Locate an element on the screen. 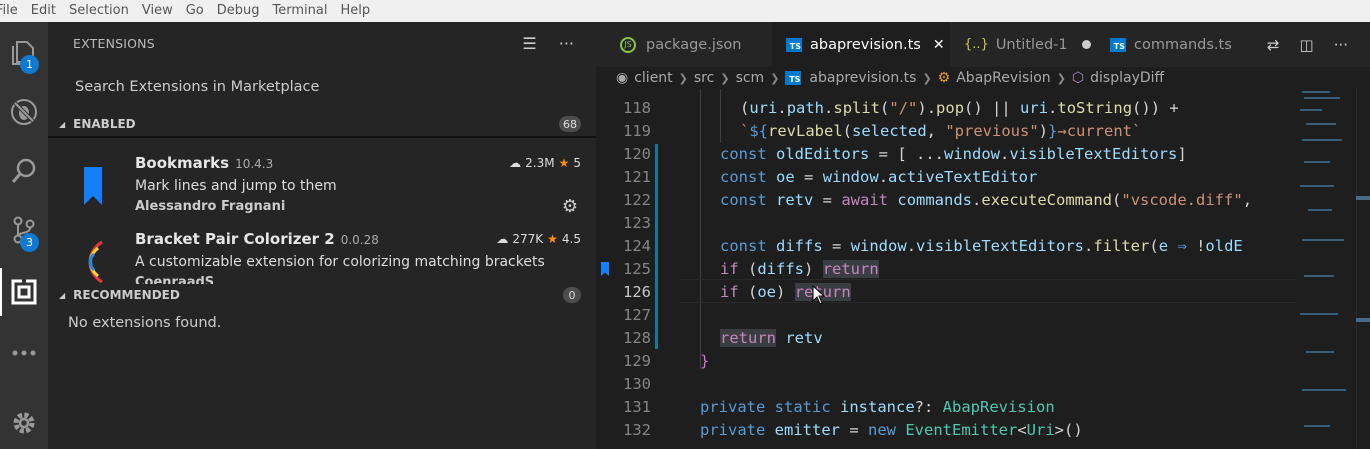 The image size is (1370, 449). source-control-button: 3 is located at coordinates (24, 230).